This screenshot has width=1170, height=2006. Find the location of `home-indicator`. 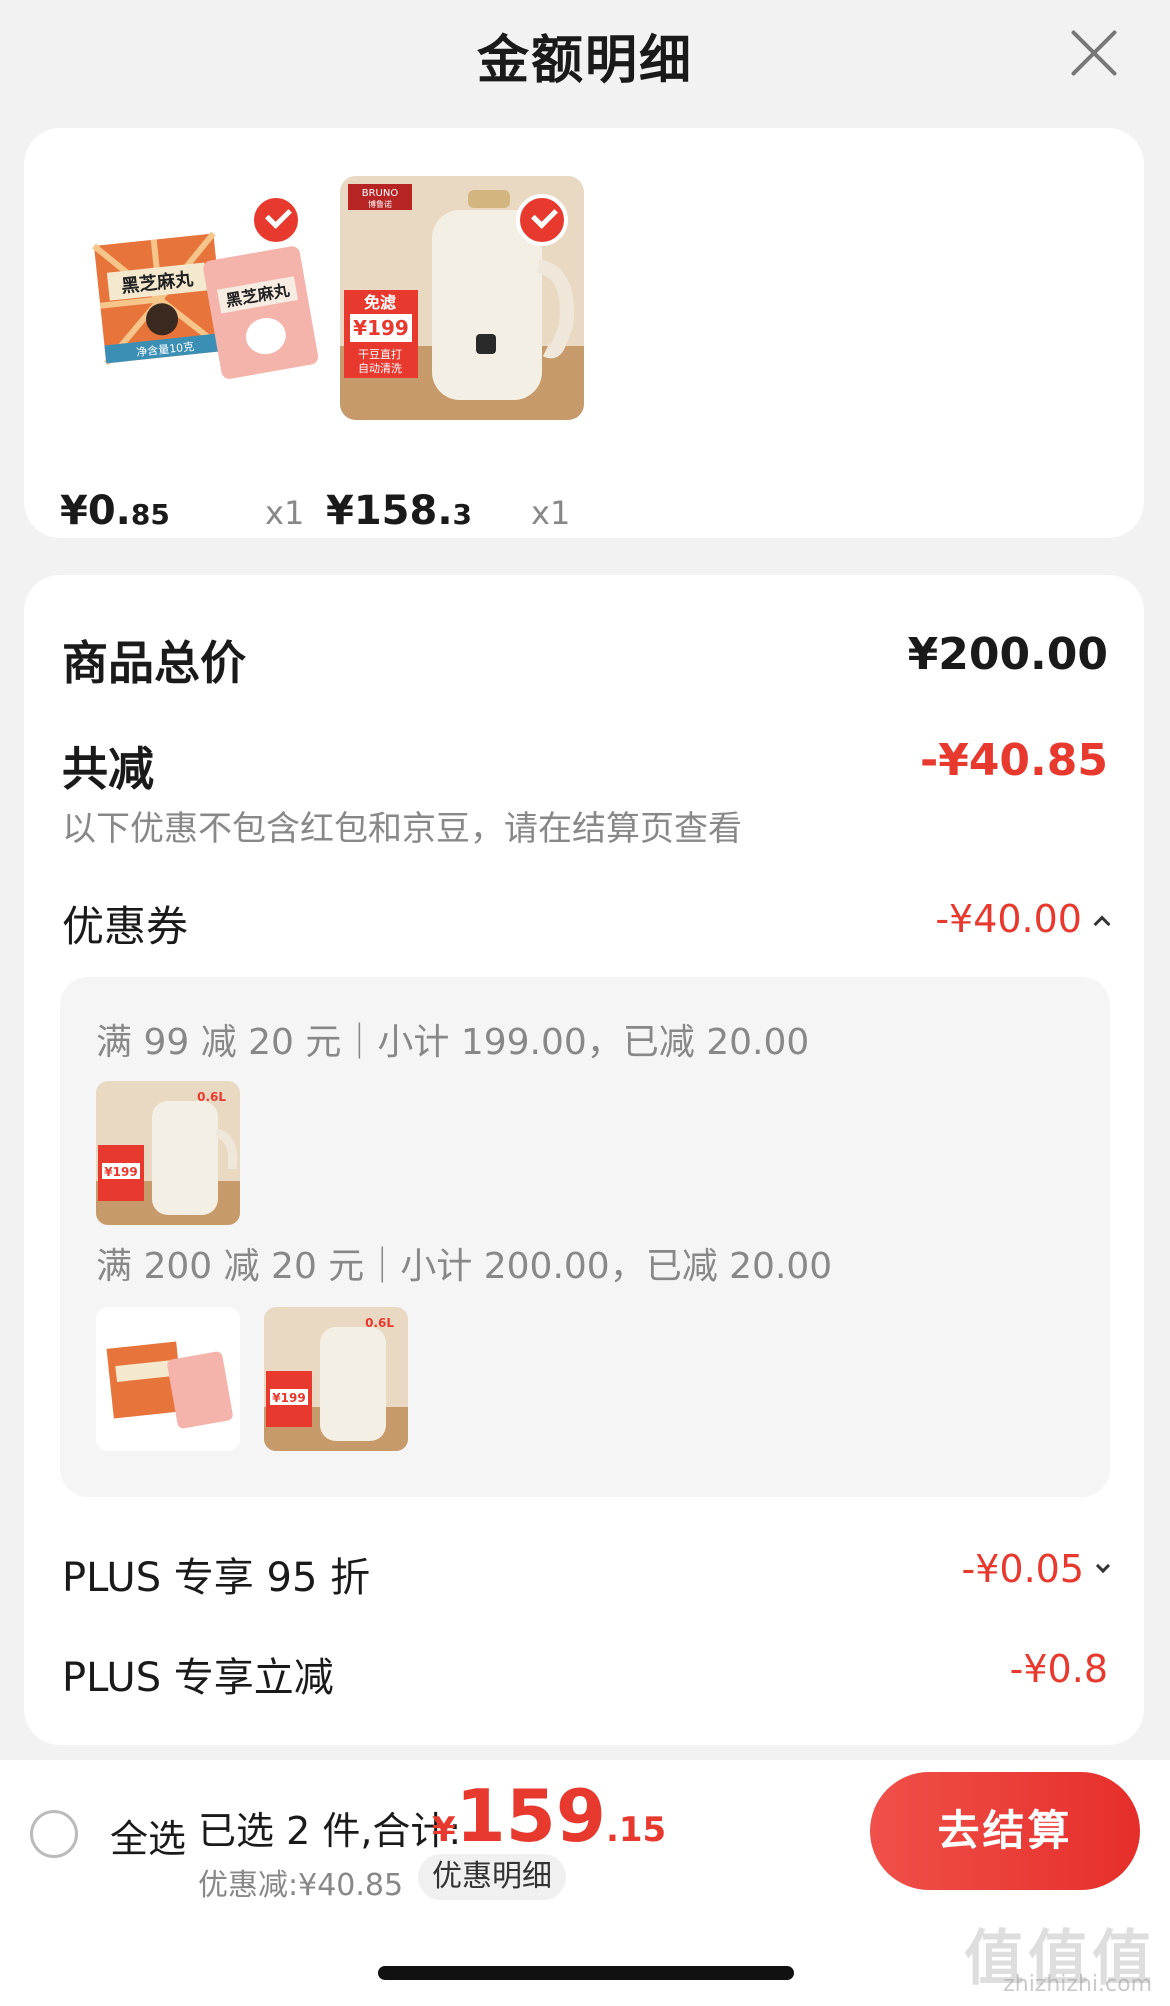

home-indicator is located at coordinates (586, 1973).